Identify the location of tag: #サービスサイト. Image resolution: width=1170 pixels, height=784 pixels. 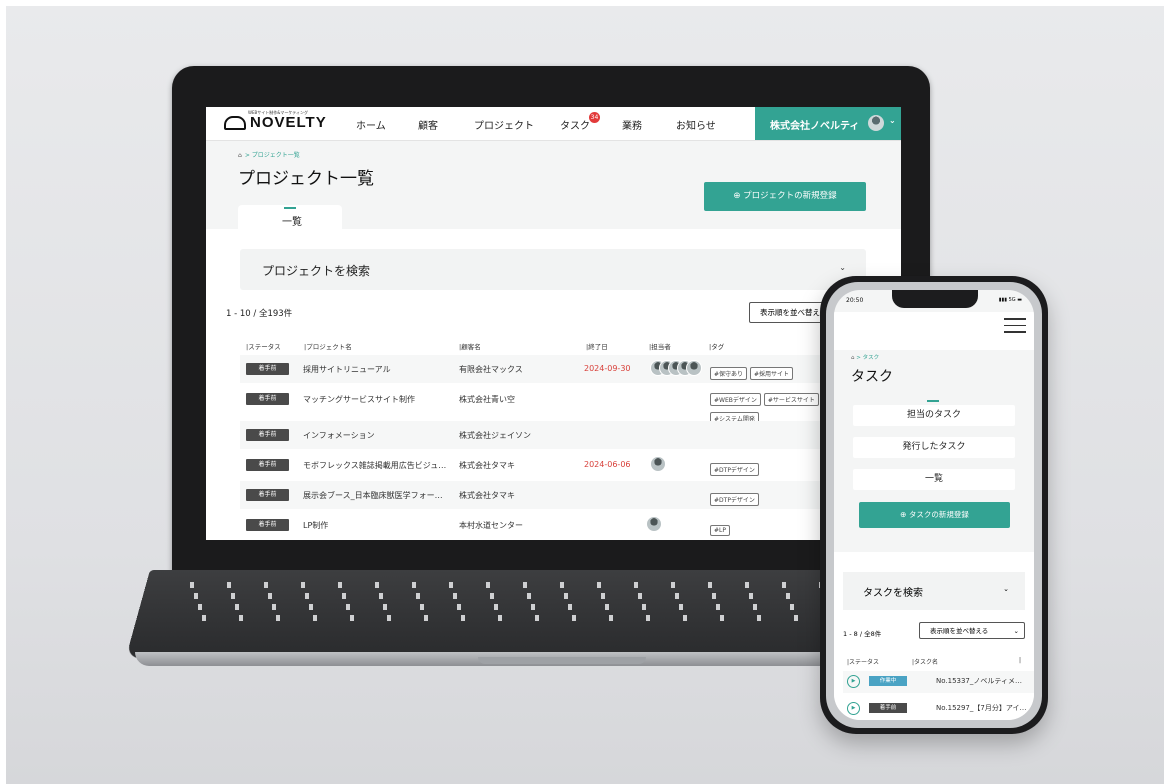
(791, 399).